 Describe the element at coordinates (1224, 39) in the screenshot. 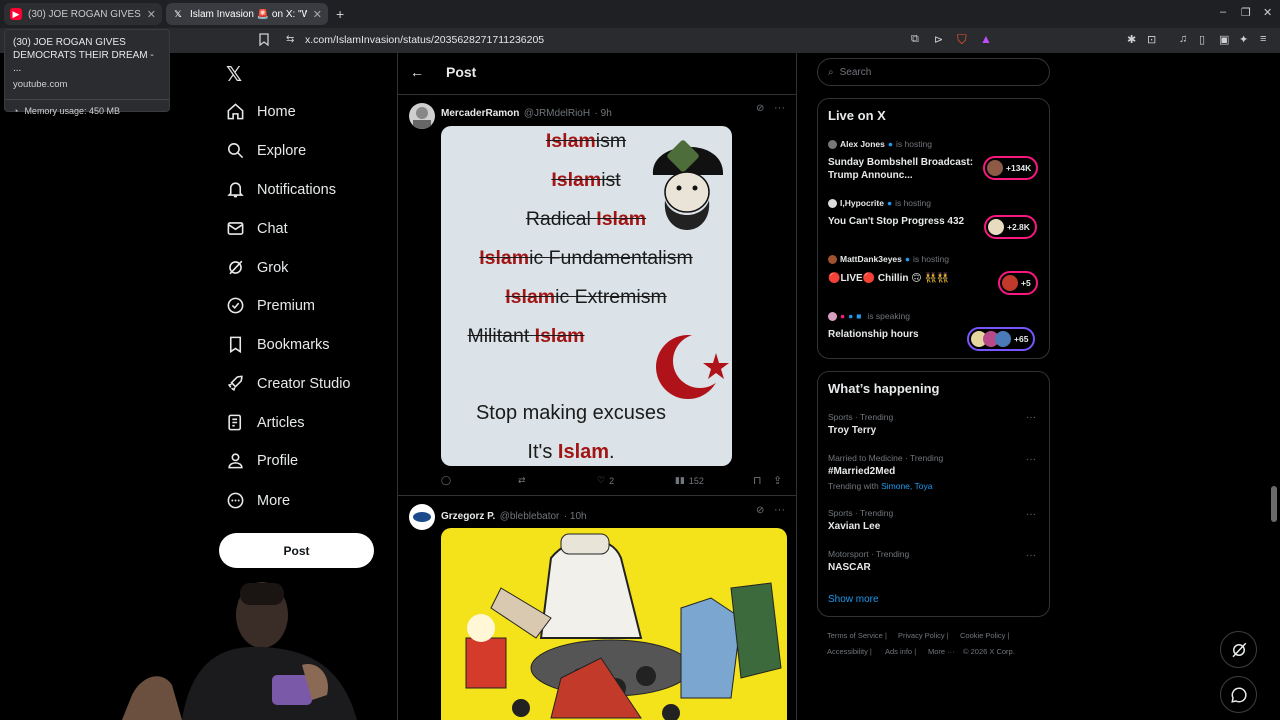

I see `wallet-icon: ▣` at that location.